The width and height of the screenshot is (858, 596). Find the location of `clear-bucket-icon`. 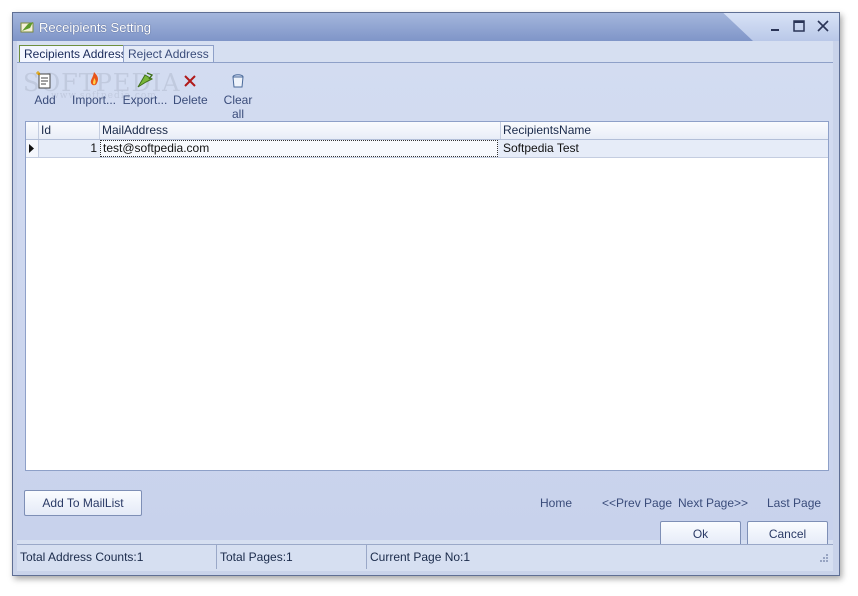

clear-bucket-icon is located at coordinates (238, 81).